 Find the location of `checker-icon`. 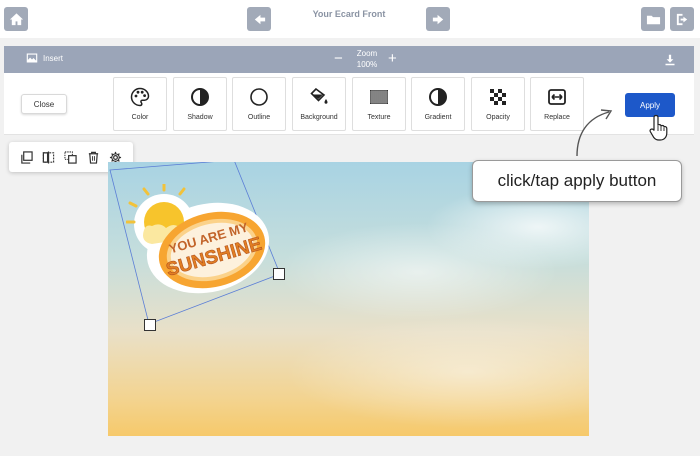

checker-icon is located at coordinates (498, 97).